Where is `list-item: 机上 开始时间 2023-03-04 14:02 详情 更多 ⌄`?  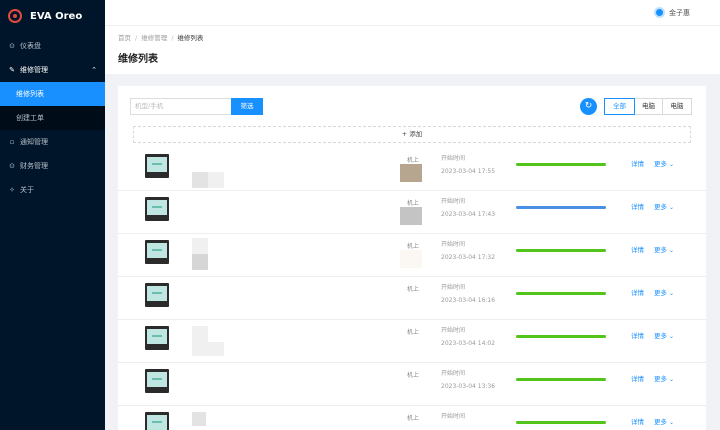
list-item: 机上 开始时间 2023-03-04 14:02 详情 更多 ⌄ is located at coordinates (412, 341).